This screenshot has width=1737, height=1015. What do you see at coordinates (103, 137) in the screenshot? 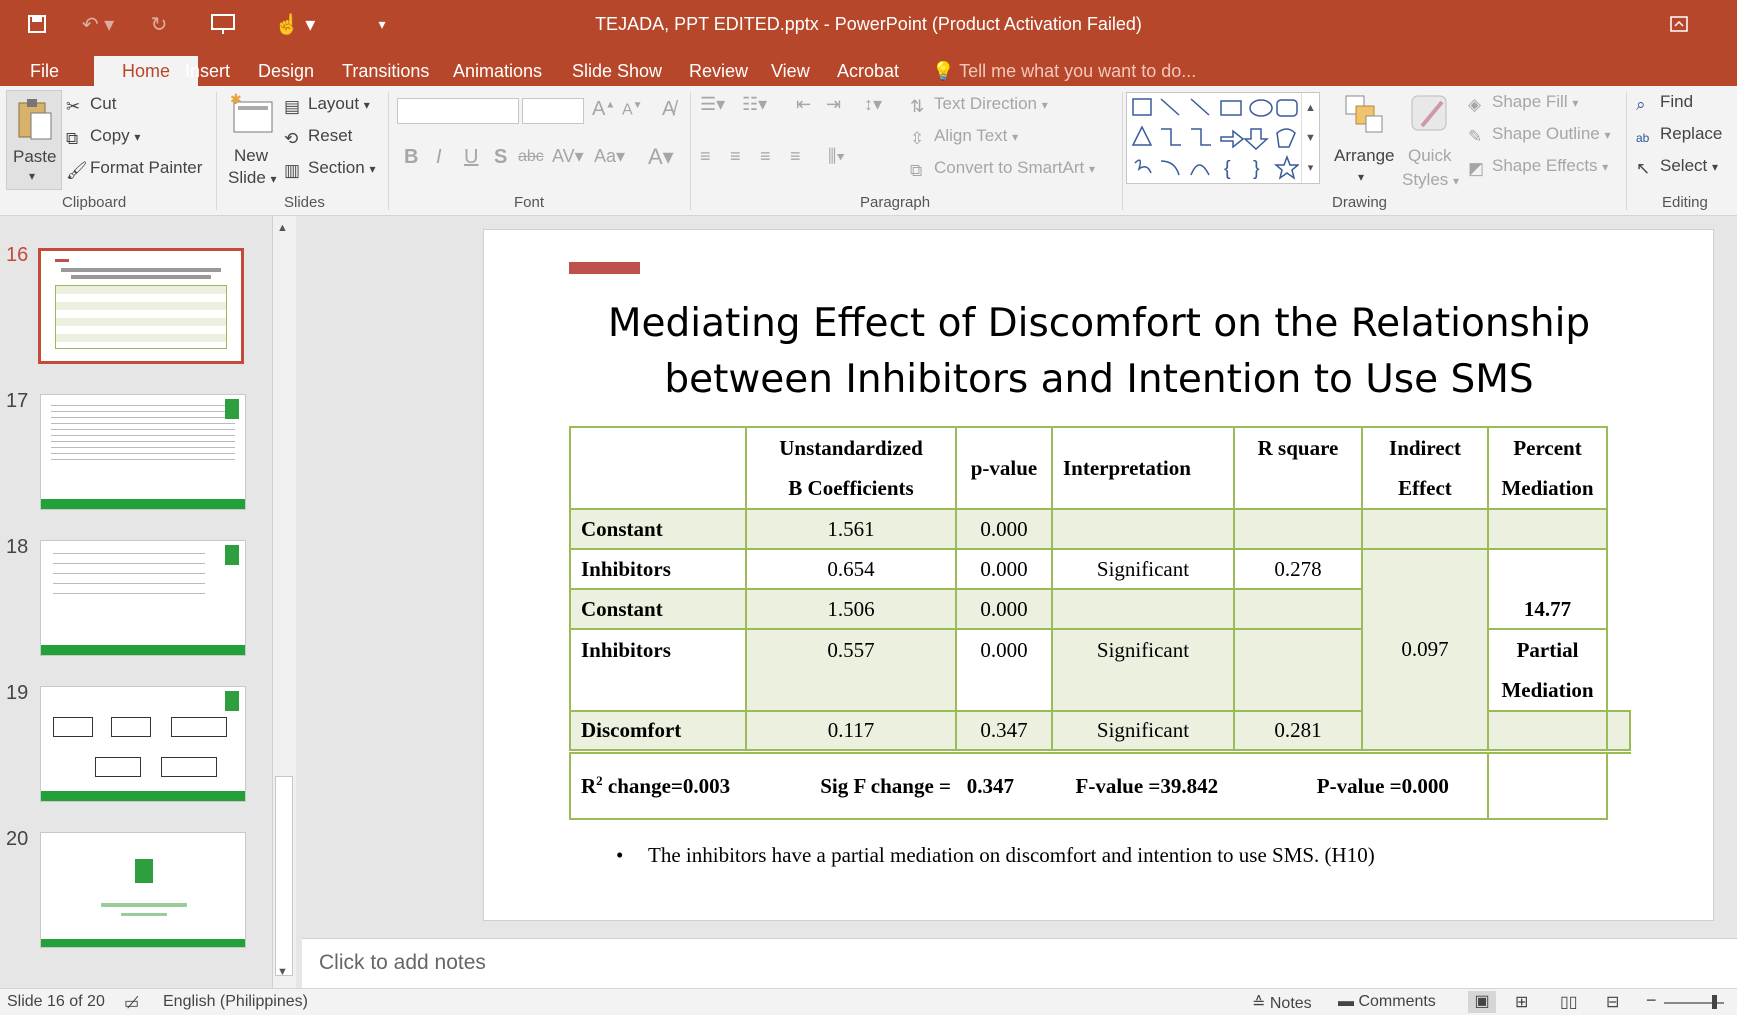
I see `copy-button: ⧉ Copy ▾` at bounding box center [103, 137].